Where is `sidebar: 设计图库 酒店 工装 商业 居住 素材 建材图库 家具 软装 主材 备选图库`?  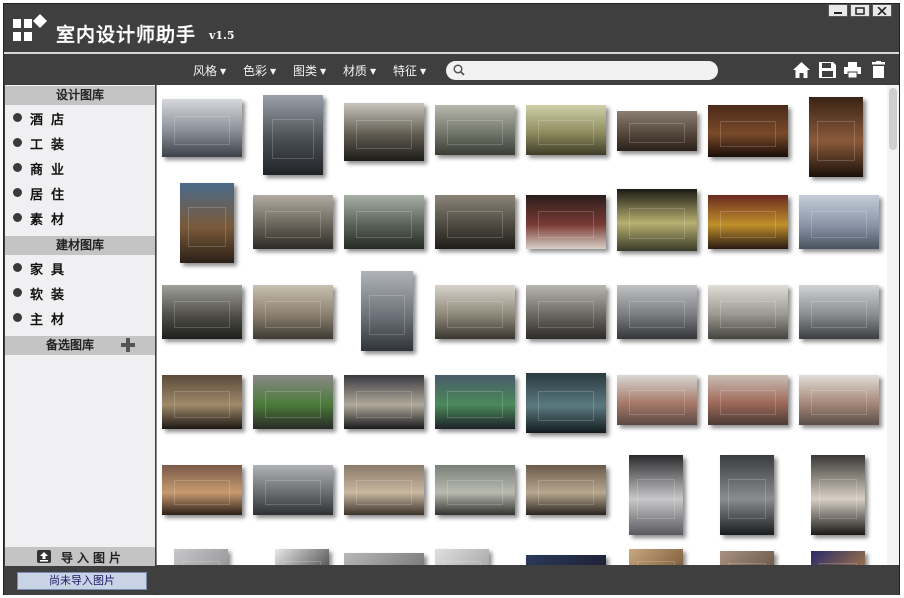
sidebar: 设计图库 酒店 工装 商业 居住 素材 建材图库 家具 软装 主材 备选图库 is located at coordinates (80, 325).